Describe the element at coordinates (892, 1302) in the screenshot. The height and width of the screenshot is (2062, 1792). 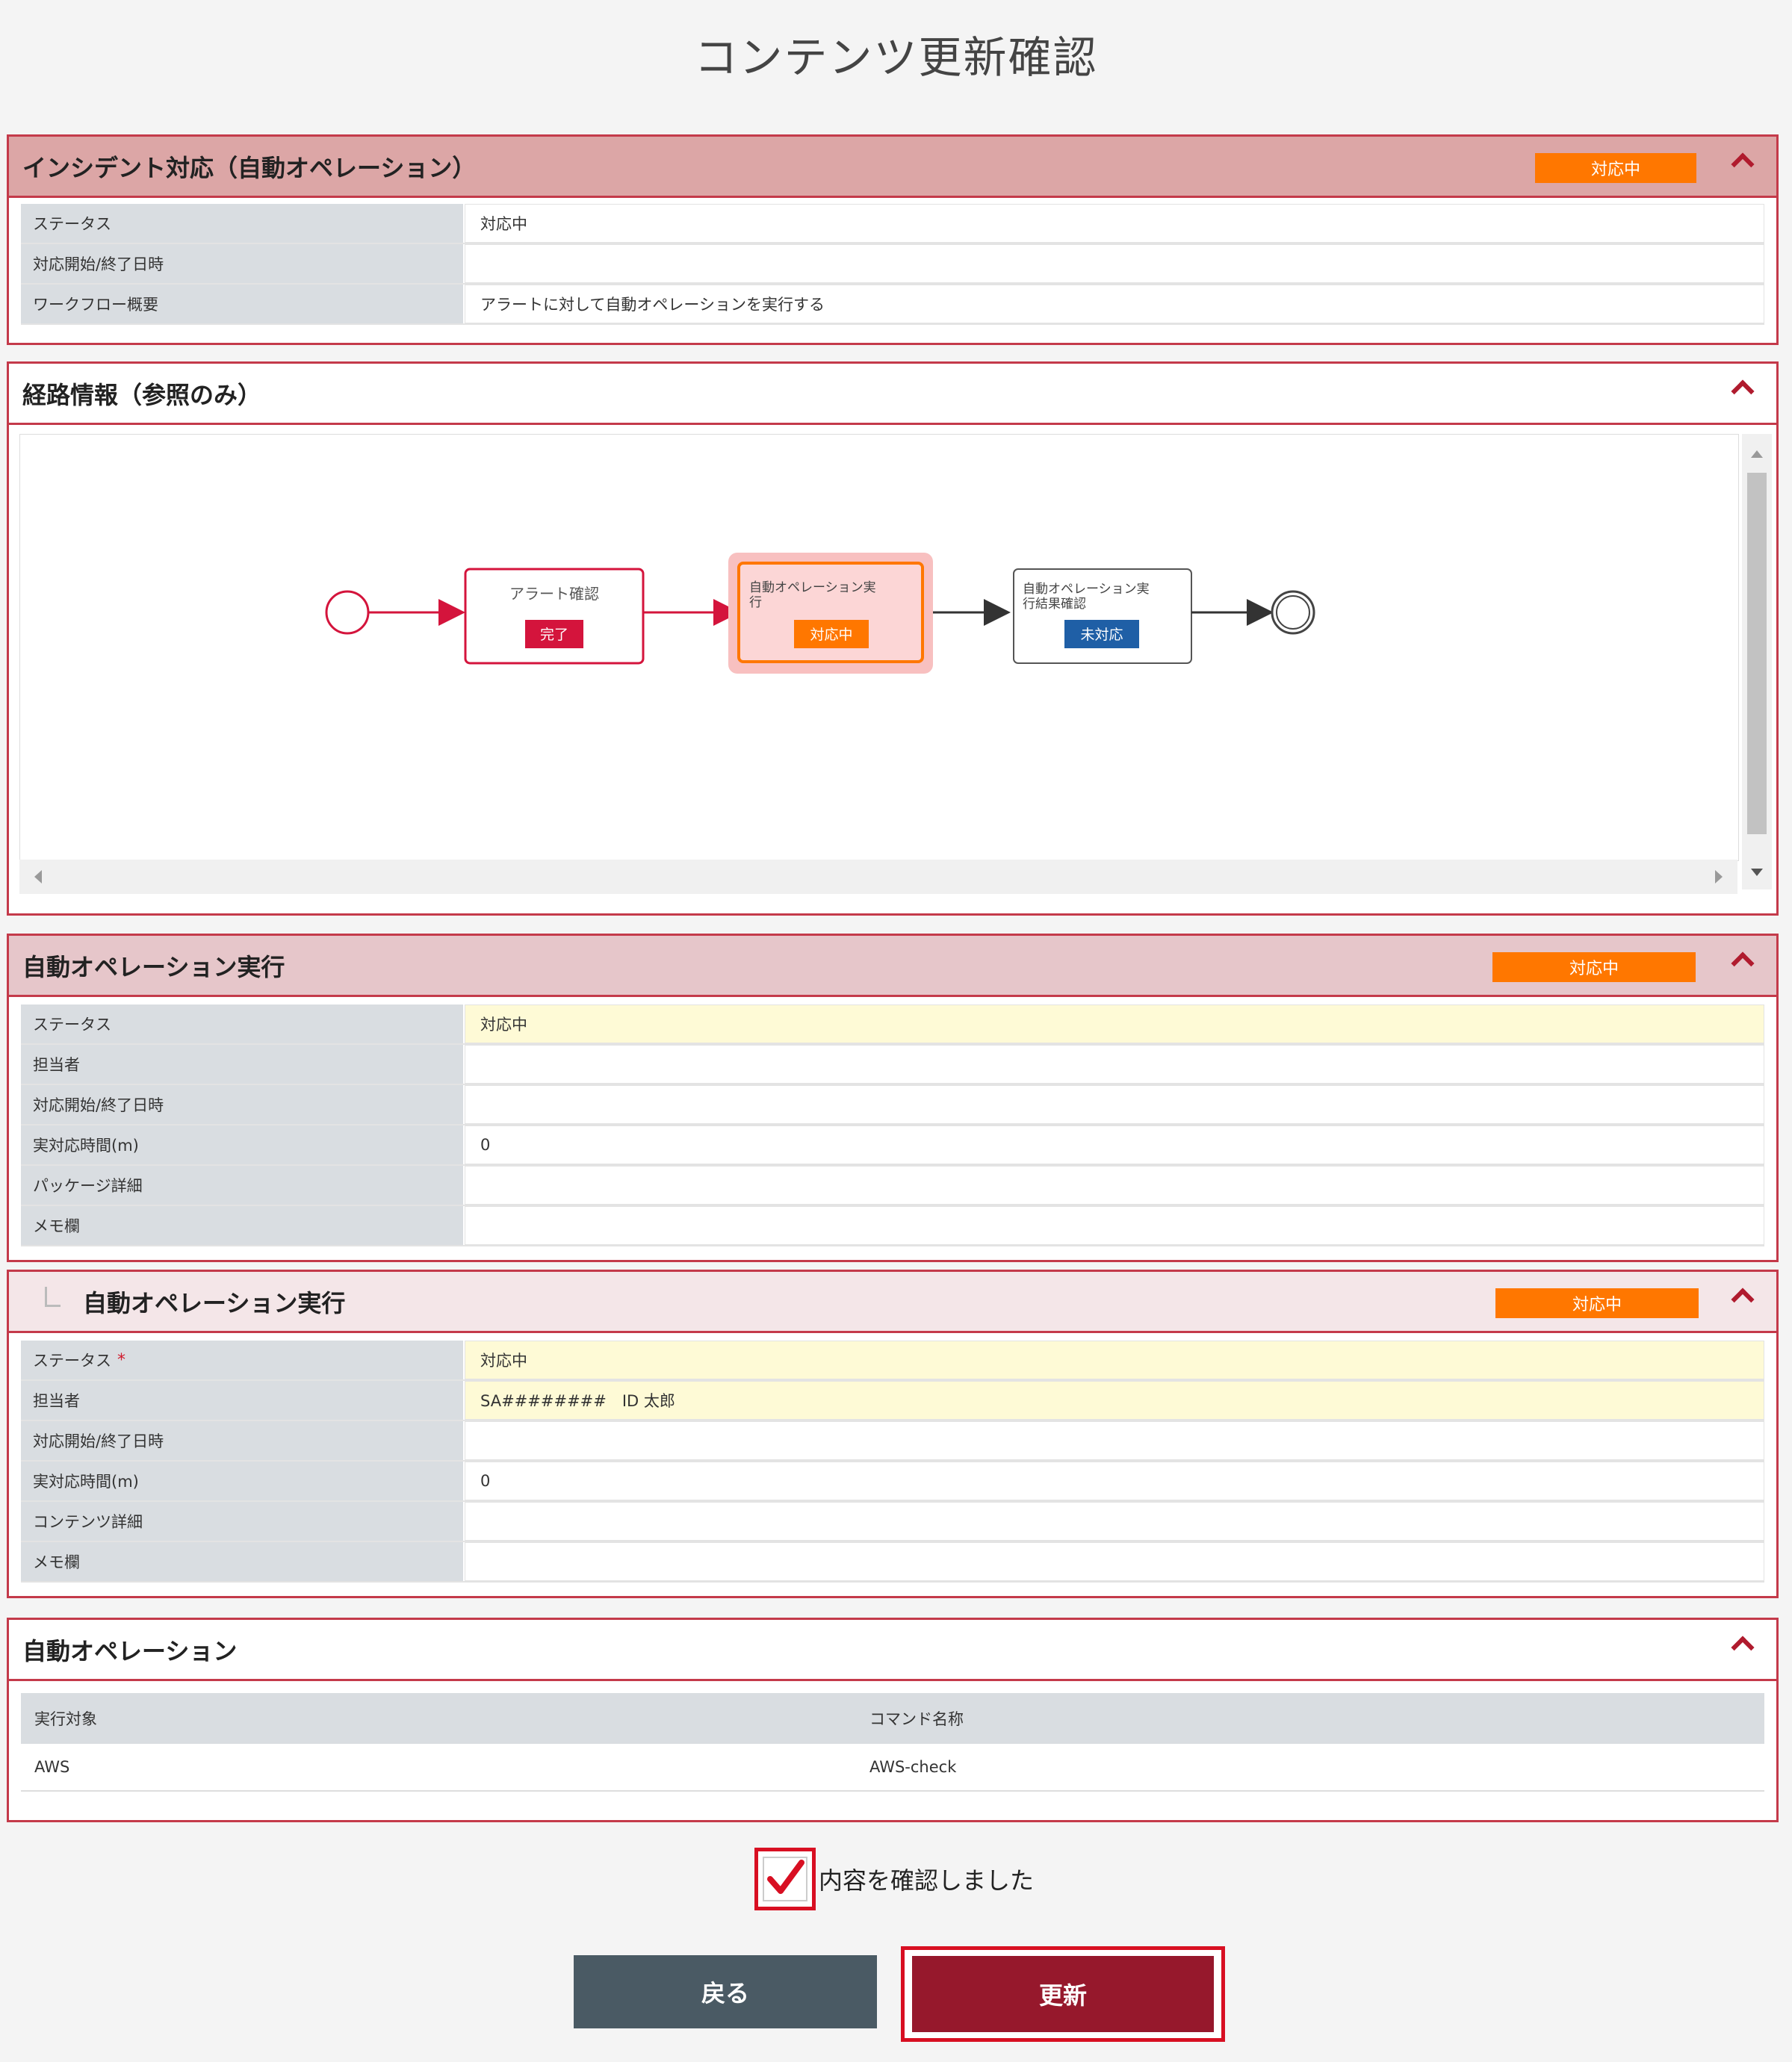
I see `auto-exec-sub-panel-header: 自動オペレーション実行 対応中` at that location.